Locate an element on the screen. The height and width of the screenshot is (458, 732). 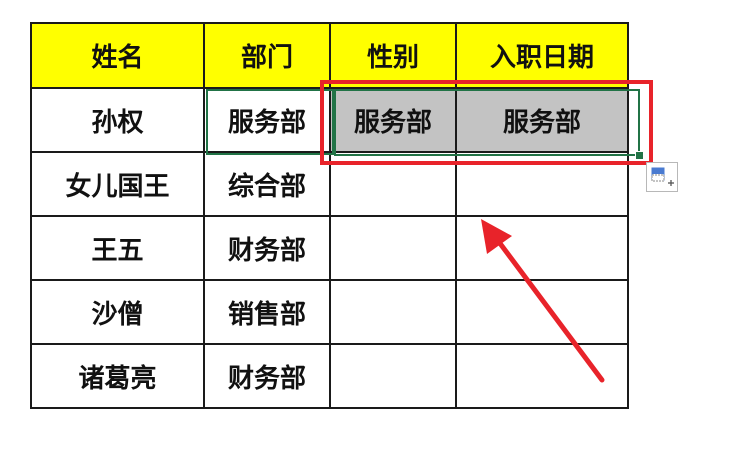
cell: 王五 is located at coordinates (117, 248).